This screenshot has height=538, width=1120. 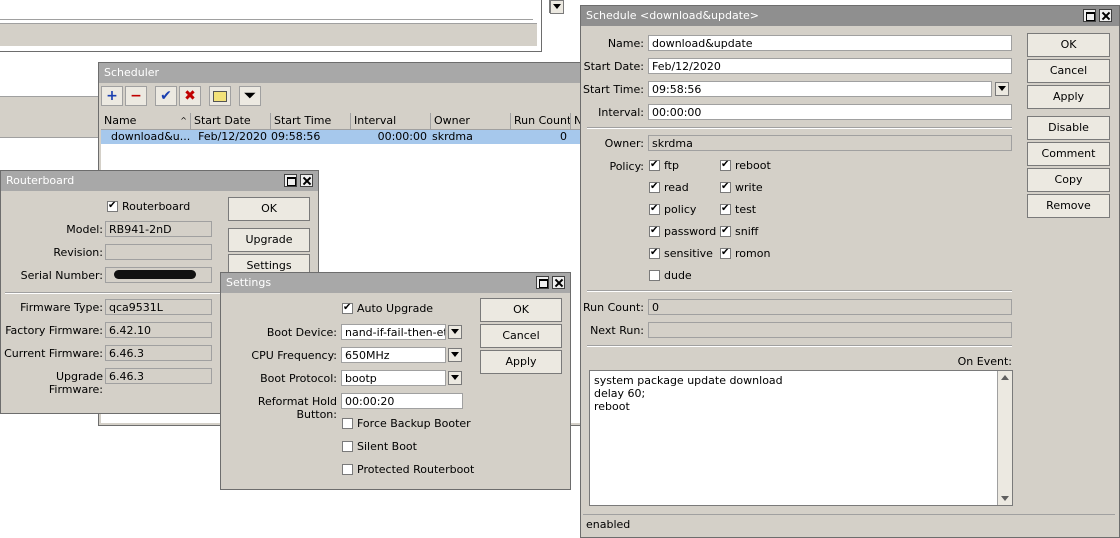 What do you see at coordinates (146, 121) in the screenshot?
I see `column-header-name: Name ^` at bounding box center [146, 121].